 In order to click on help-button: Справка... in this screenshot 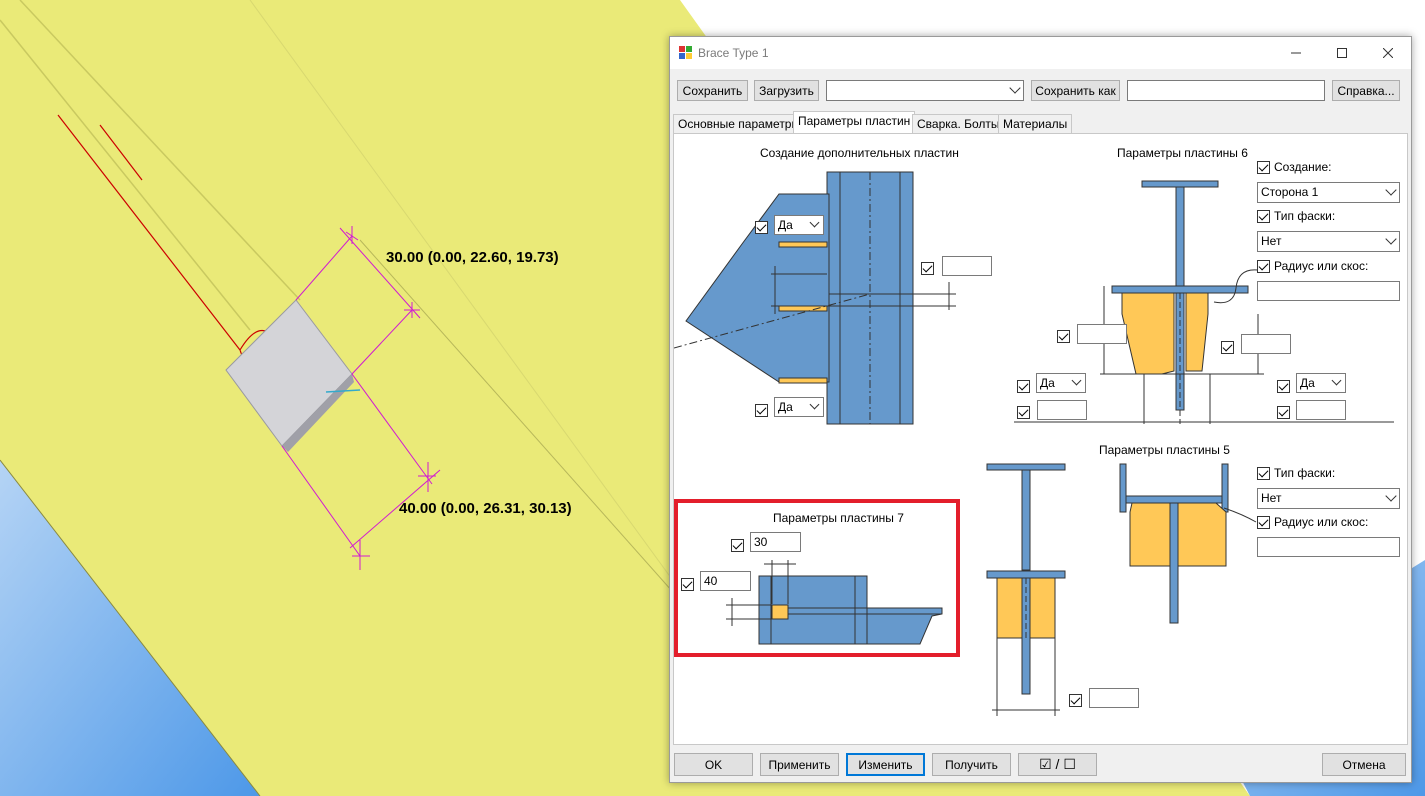, I will do `click(1366, 90)`.